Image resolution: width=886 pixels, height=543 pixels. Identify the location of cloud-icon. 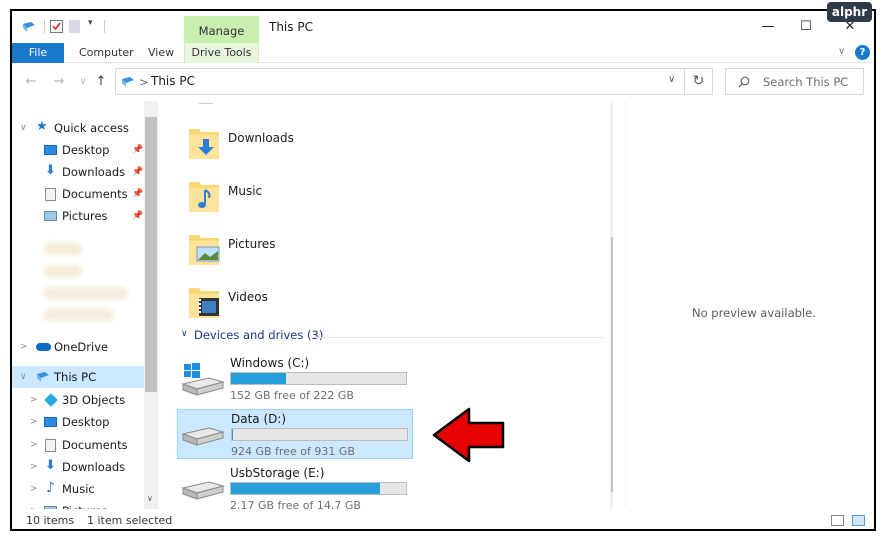
(43, 347).